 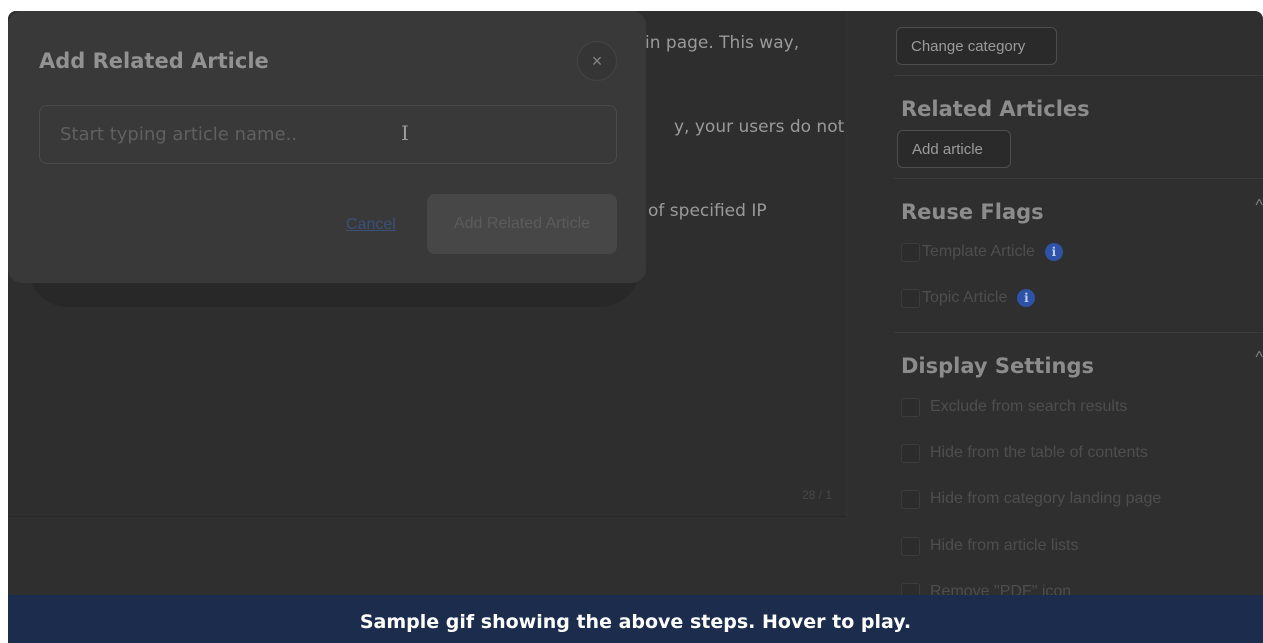 What do you see at coordinates (759, 127) in the screenshot?
I see `article-text-line: y, your users do not` at bounding box center [759, 127].